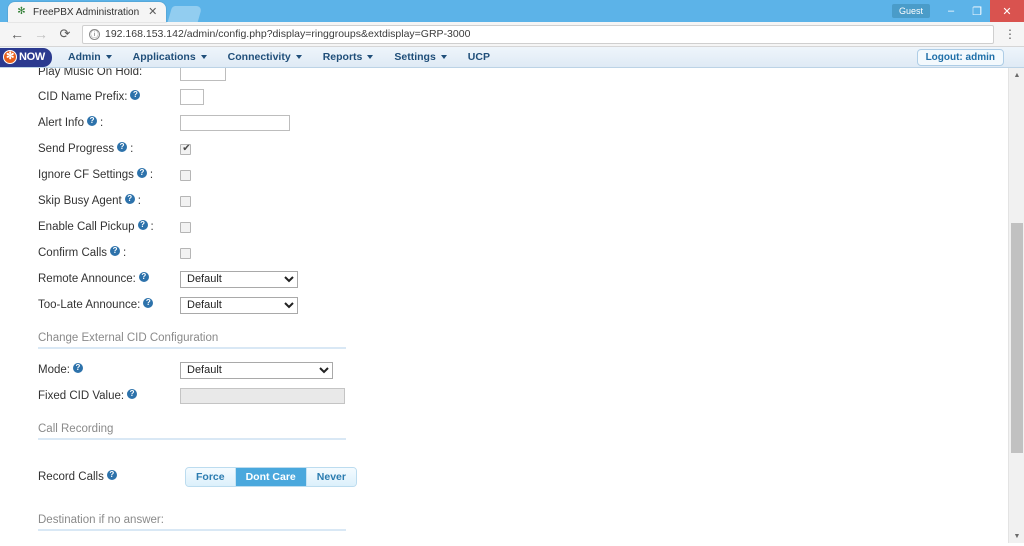 This screenshot has width=1024, height=546. I want to click on tab-close-icon: ✕, so click(152, 12).